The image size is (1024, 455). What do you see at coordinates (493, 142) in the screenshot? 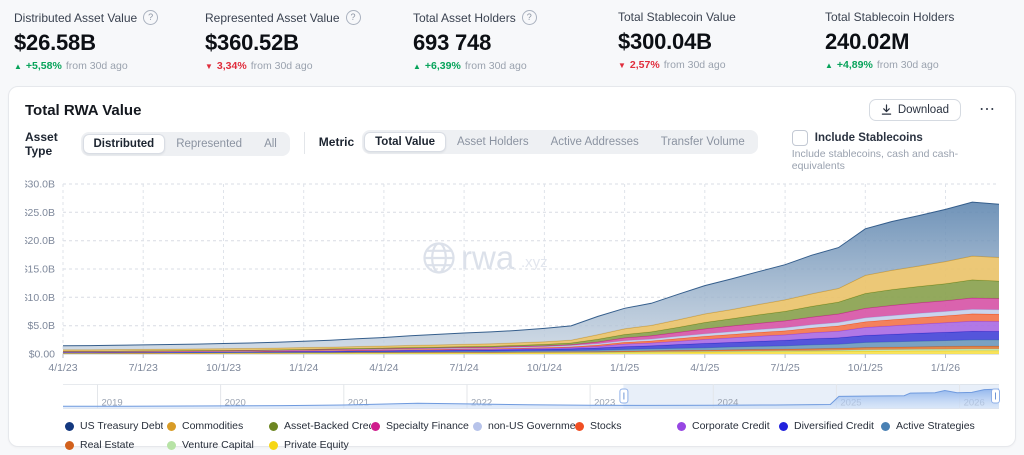
I see `metric-option-asset-holders: Asset Holders` at bounding box center [493, 142].